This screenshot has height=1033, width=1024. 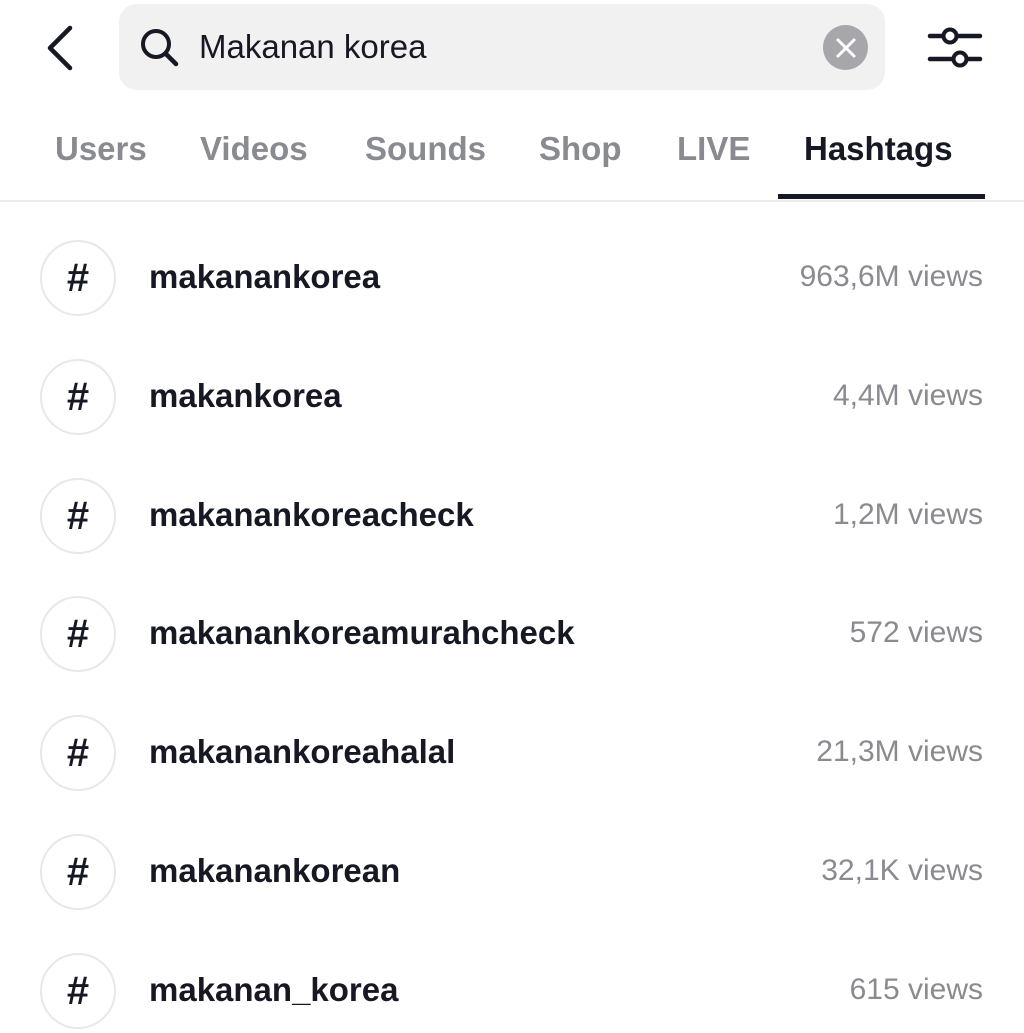 I want to click on hashtag-row: # makanan_korea 615 views, so click(x=512, y=974).